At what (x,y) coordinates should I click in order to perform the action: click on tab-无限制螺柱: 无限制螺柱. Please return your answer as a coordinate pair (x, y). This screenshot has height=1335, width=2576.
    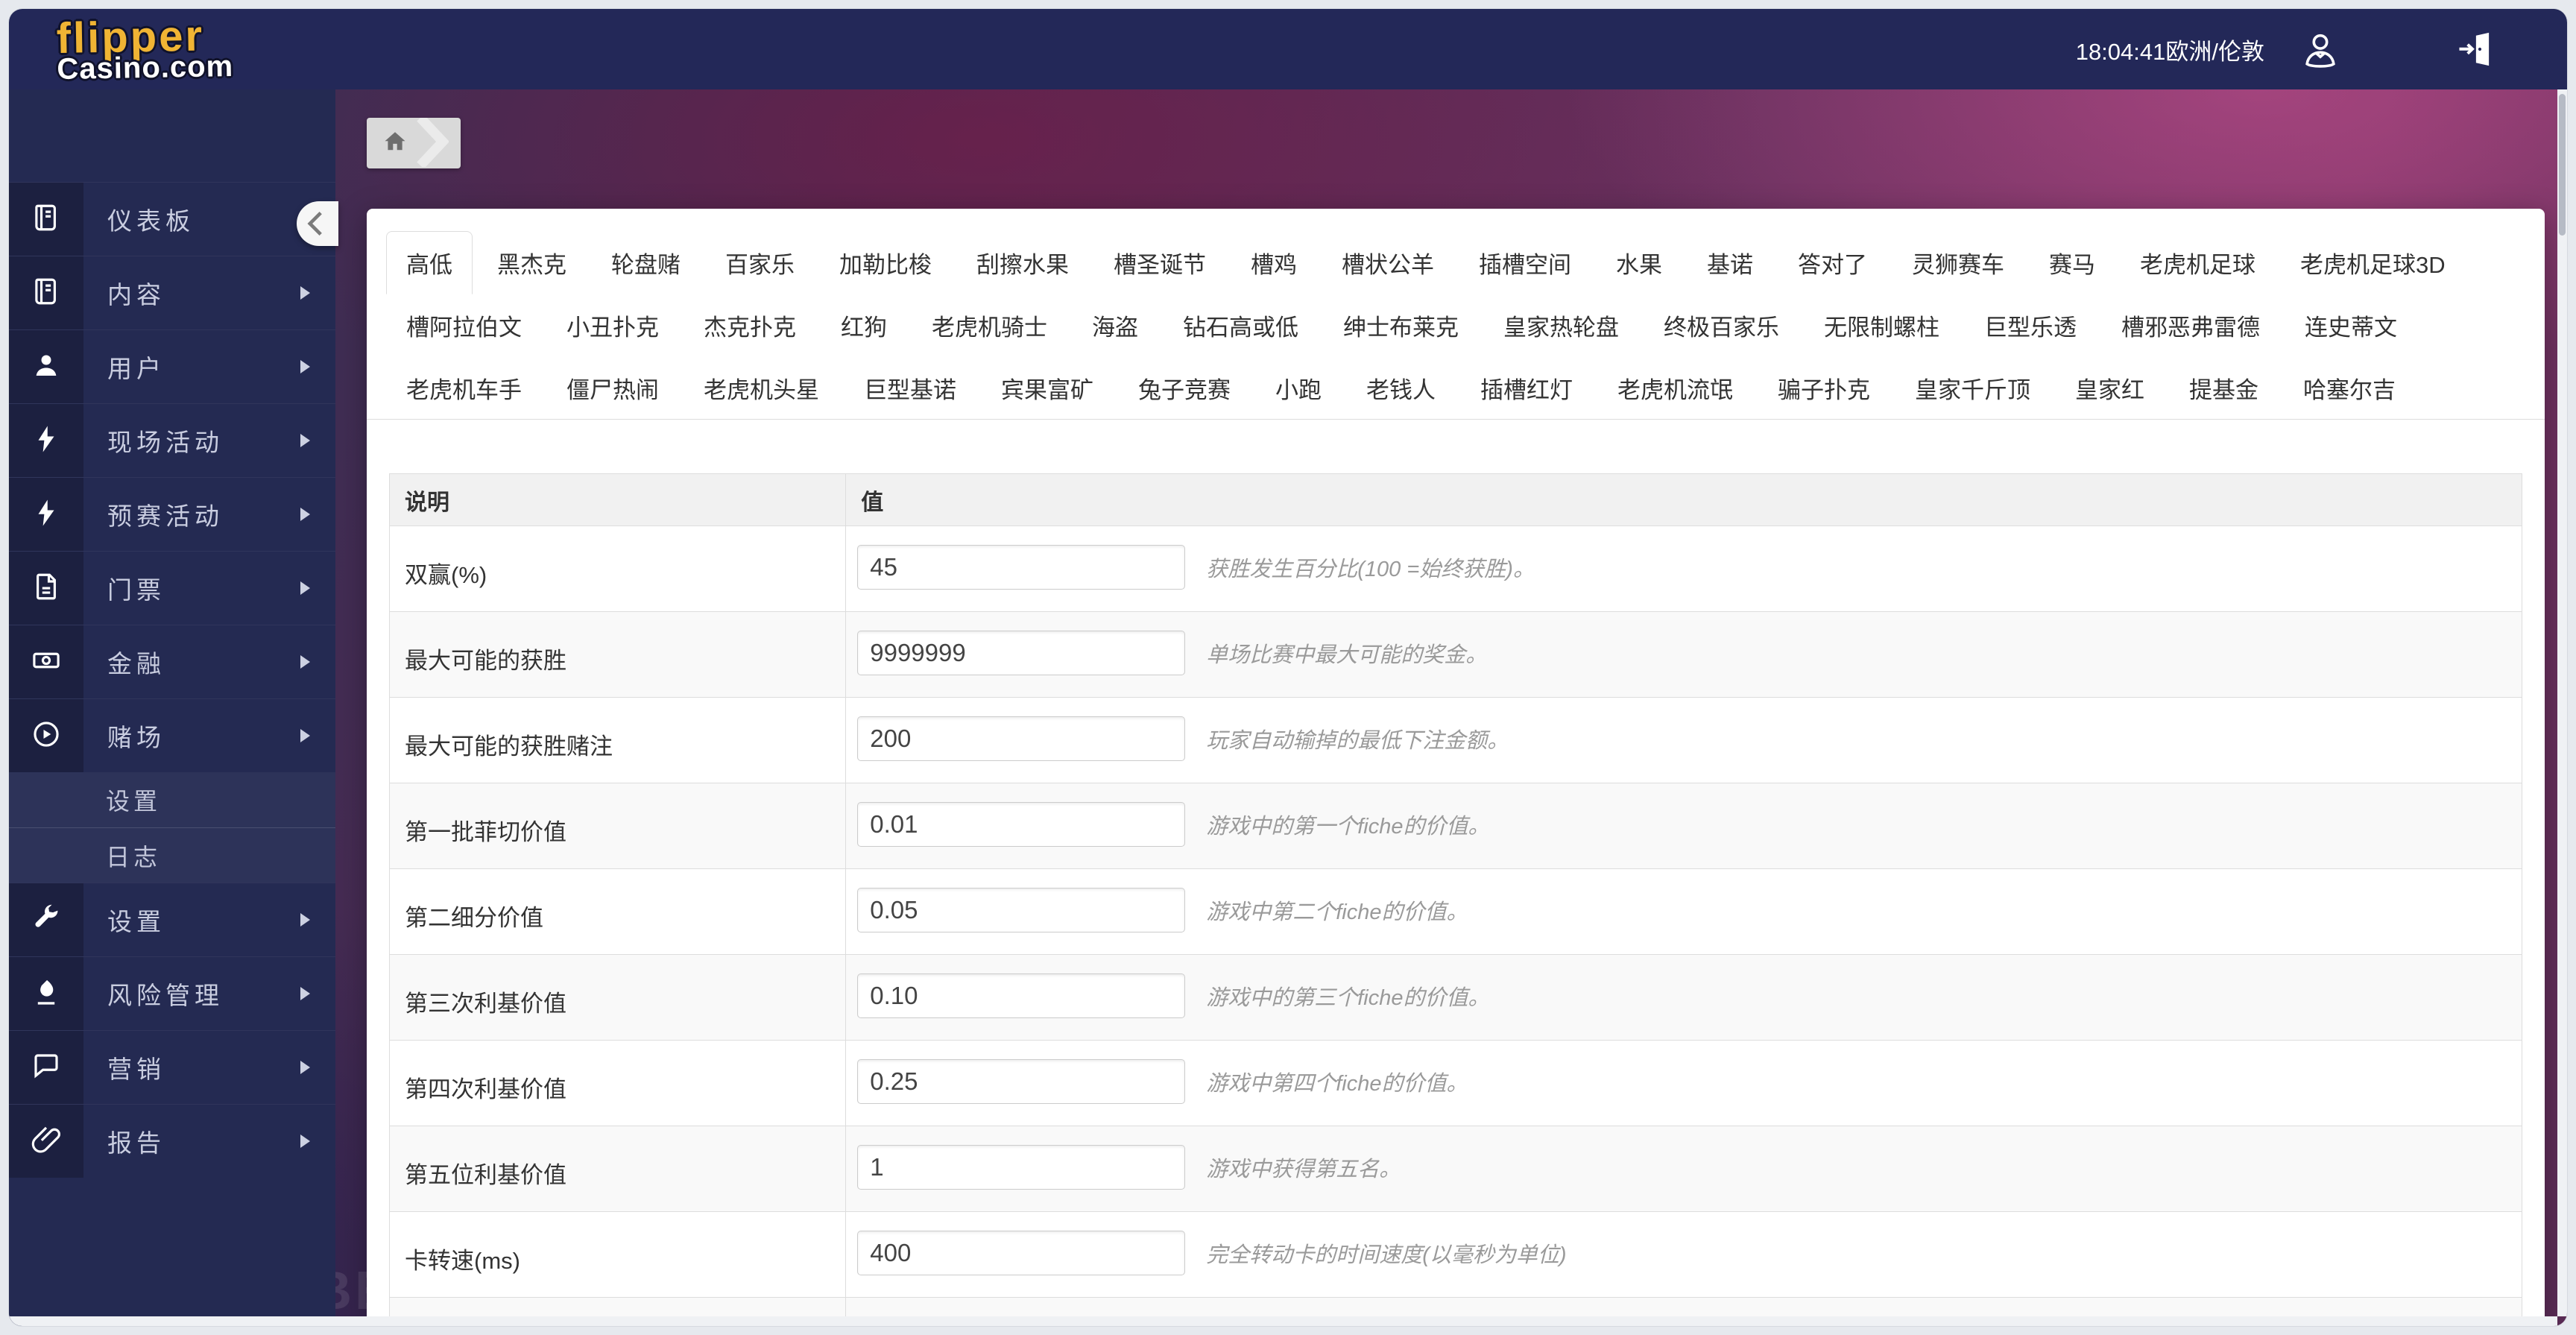
    Looking at the image, I should click on (1882, 325).